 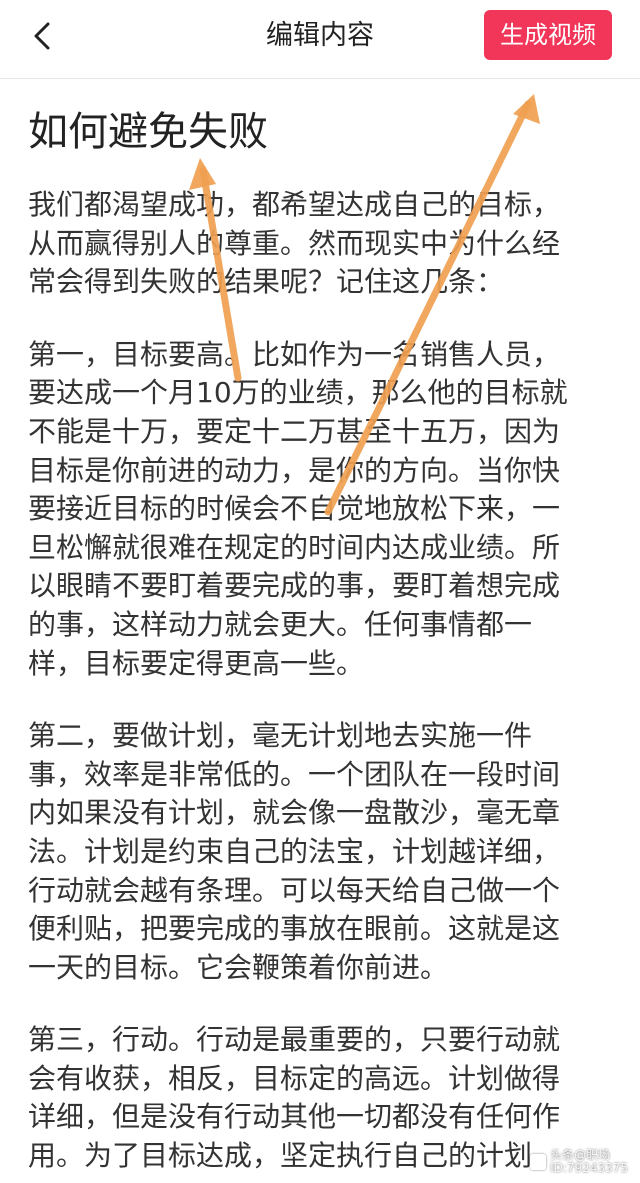 What do you see at coordinates (320, 39) in the screenshot?
I see `top-bar: 编辑内容 生成视频` at bounding box center [320, 39].